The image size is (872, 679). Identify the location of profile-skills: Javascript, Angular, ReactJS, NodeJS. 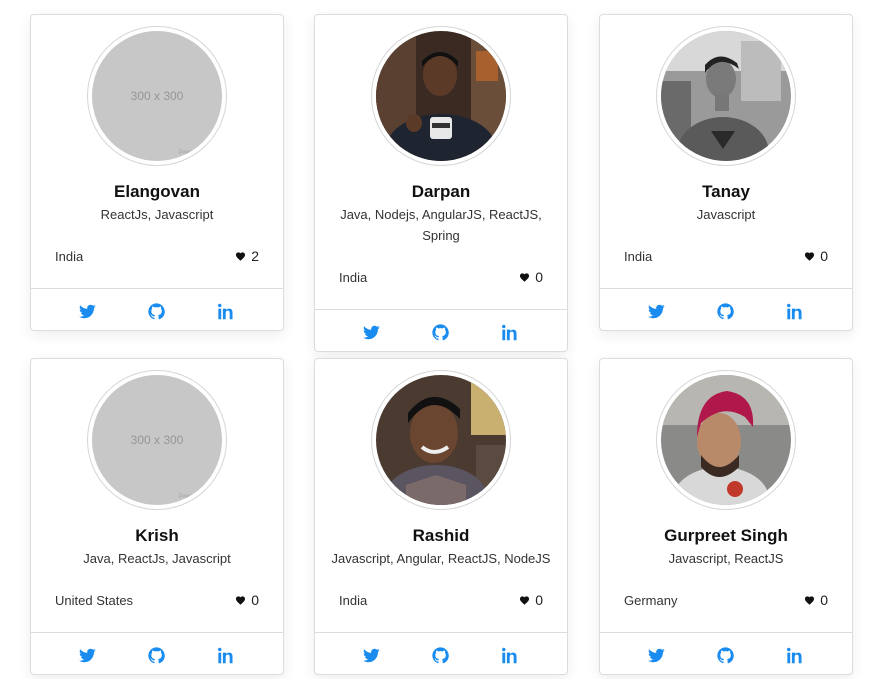
(441, 558).